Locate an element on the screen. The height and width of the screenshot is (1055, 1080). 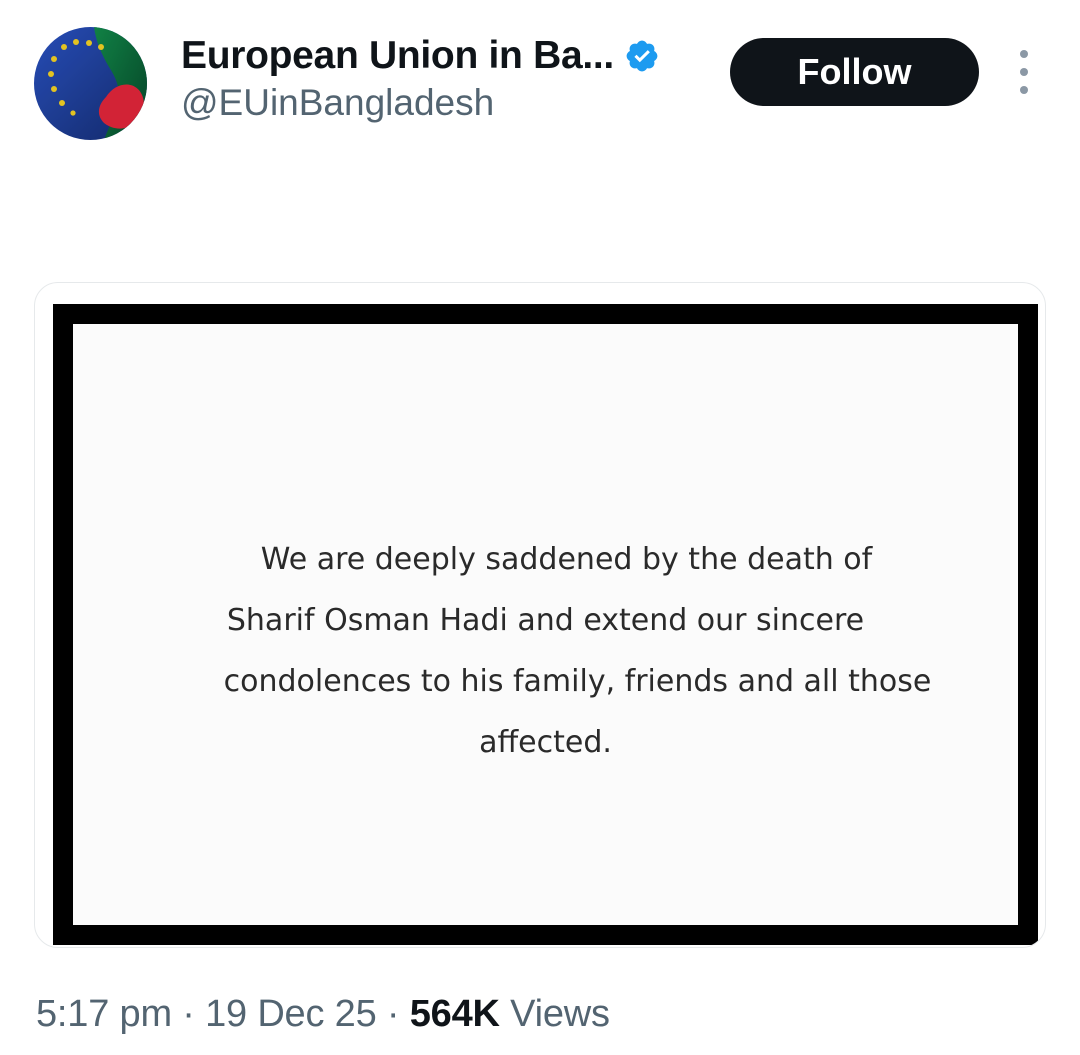
tweet-meta: 5:17 pm · 19 Dec 25 · 564K Views is located at coordinates (323, 1014).